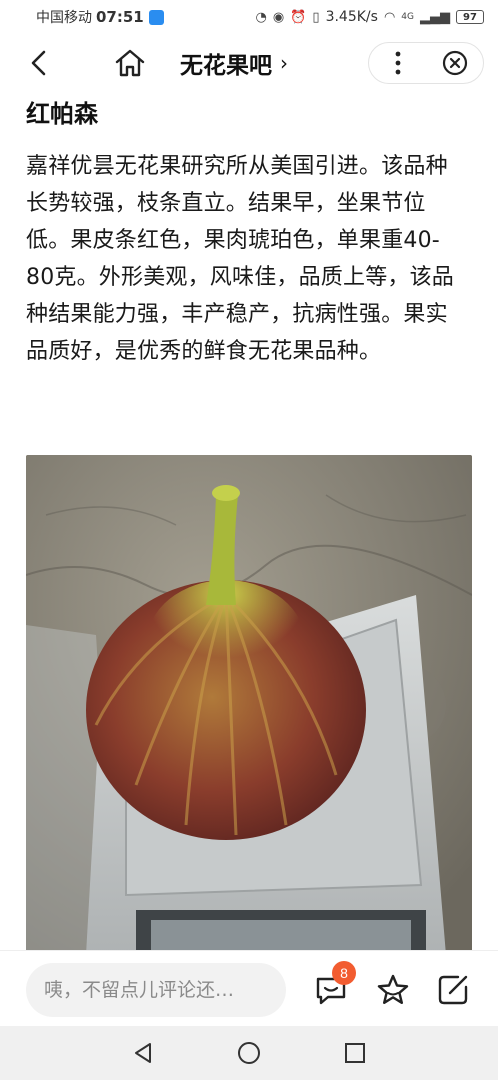  I want to click on favorite-button, so click(393, 990).